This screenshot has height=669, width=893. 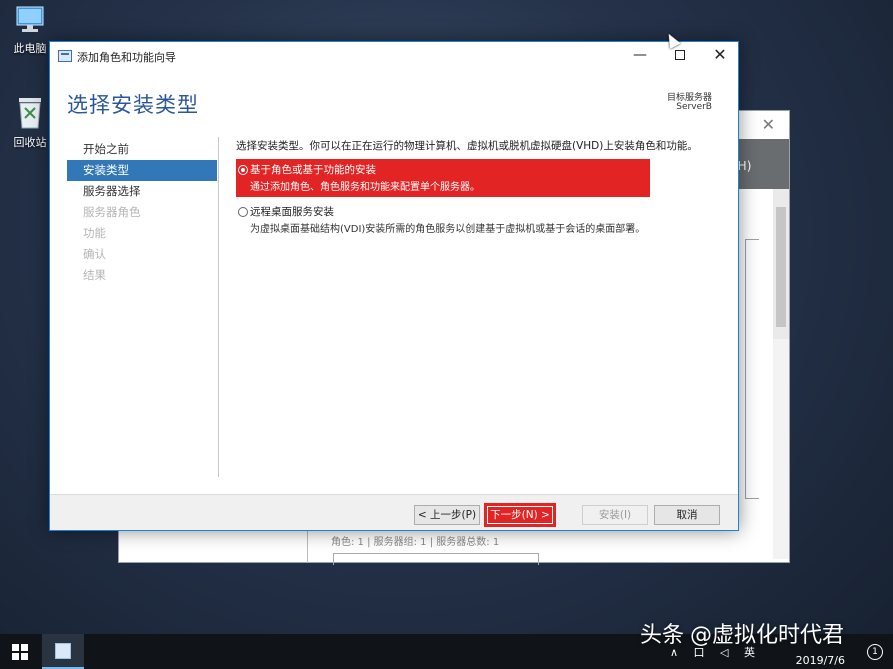 I want to click on wizard-app-icon, so click(x=65, y=56).